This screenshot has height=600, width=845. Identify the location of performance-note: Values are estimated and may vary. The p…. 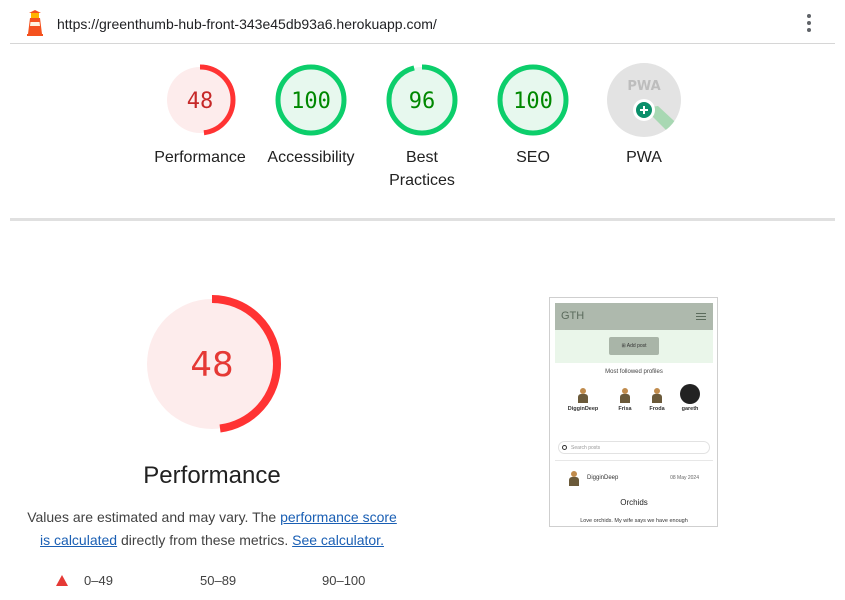
(212, 529).